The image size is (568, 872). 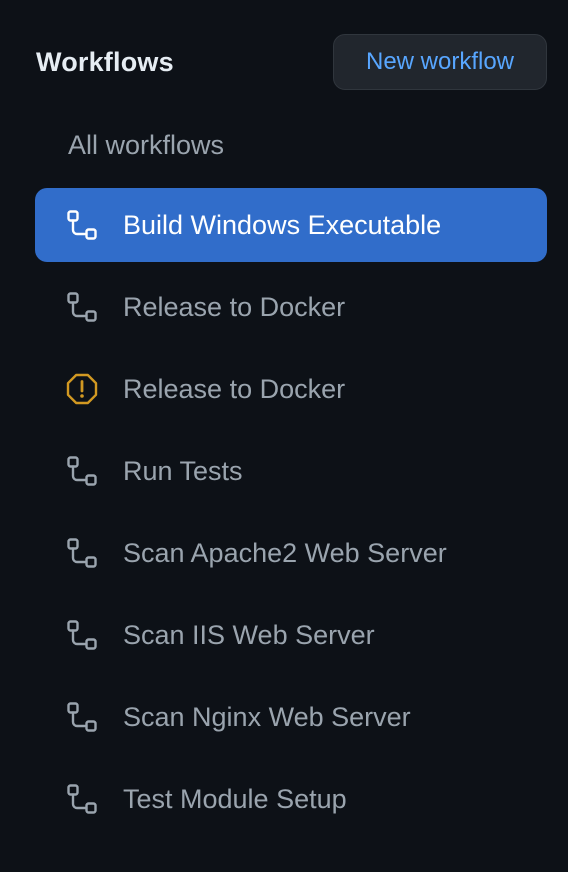 What do you see at coordinates (235, 798) in the screenshot?
I see `workflow-item-label: Test Module Setup` at bounding box center [235, 798].